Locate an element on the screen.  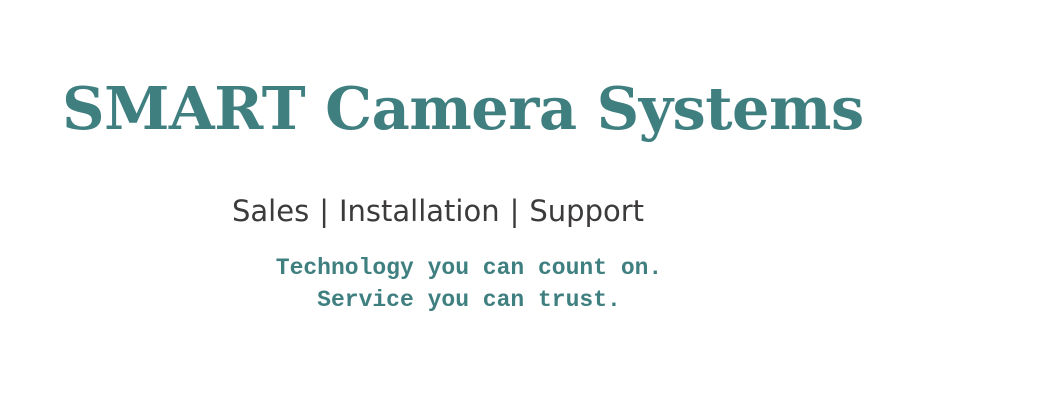
tagline-line-1: Technology you can count on. is located at coordinates (469, 268).